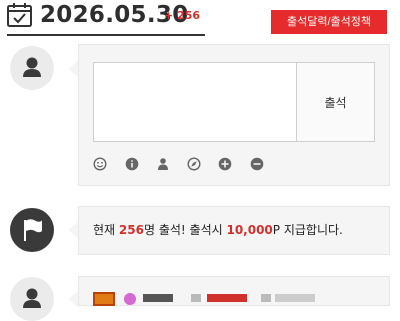 Image resolution: width=400 pixels, height=321 pixels. Describe the element at coordinates (329, 22) in the screenshot. I see `attendance-calendar-button: 출석달력/출석정책` at that location.